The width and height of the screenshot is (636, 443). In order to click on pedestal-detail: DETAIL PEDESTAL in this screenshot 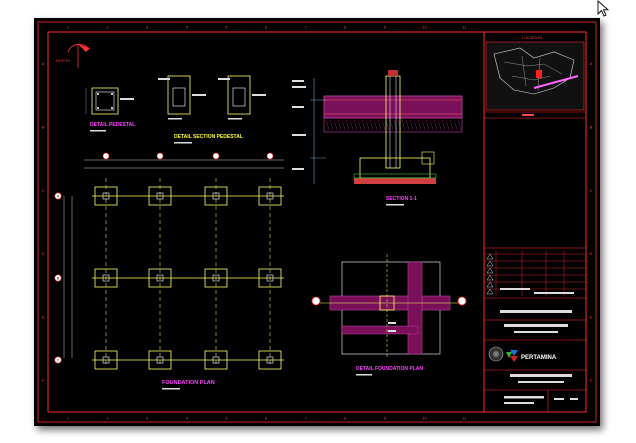, I will do `click(110, 109)`.